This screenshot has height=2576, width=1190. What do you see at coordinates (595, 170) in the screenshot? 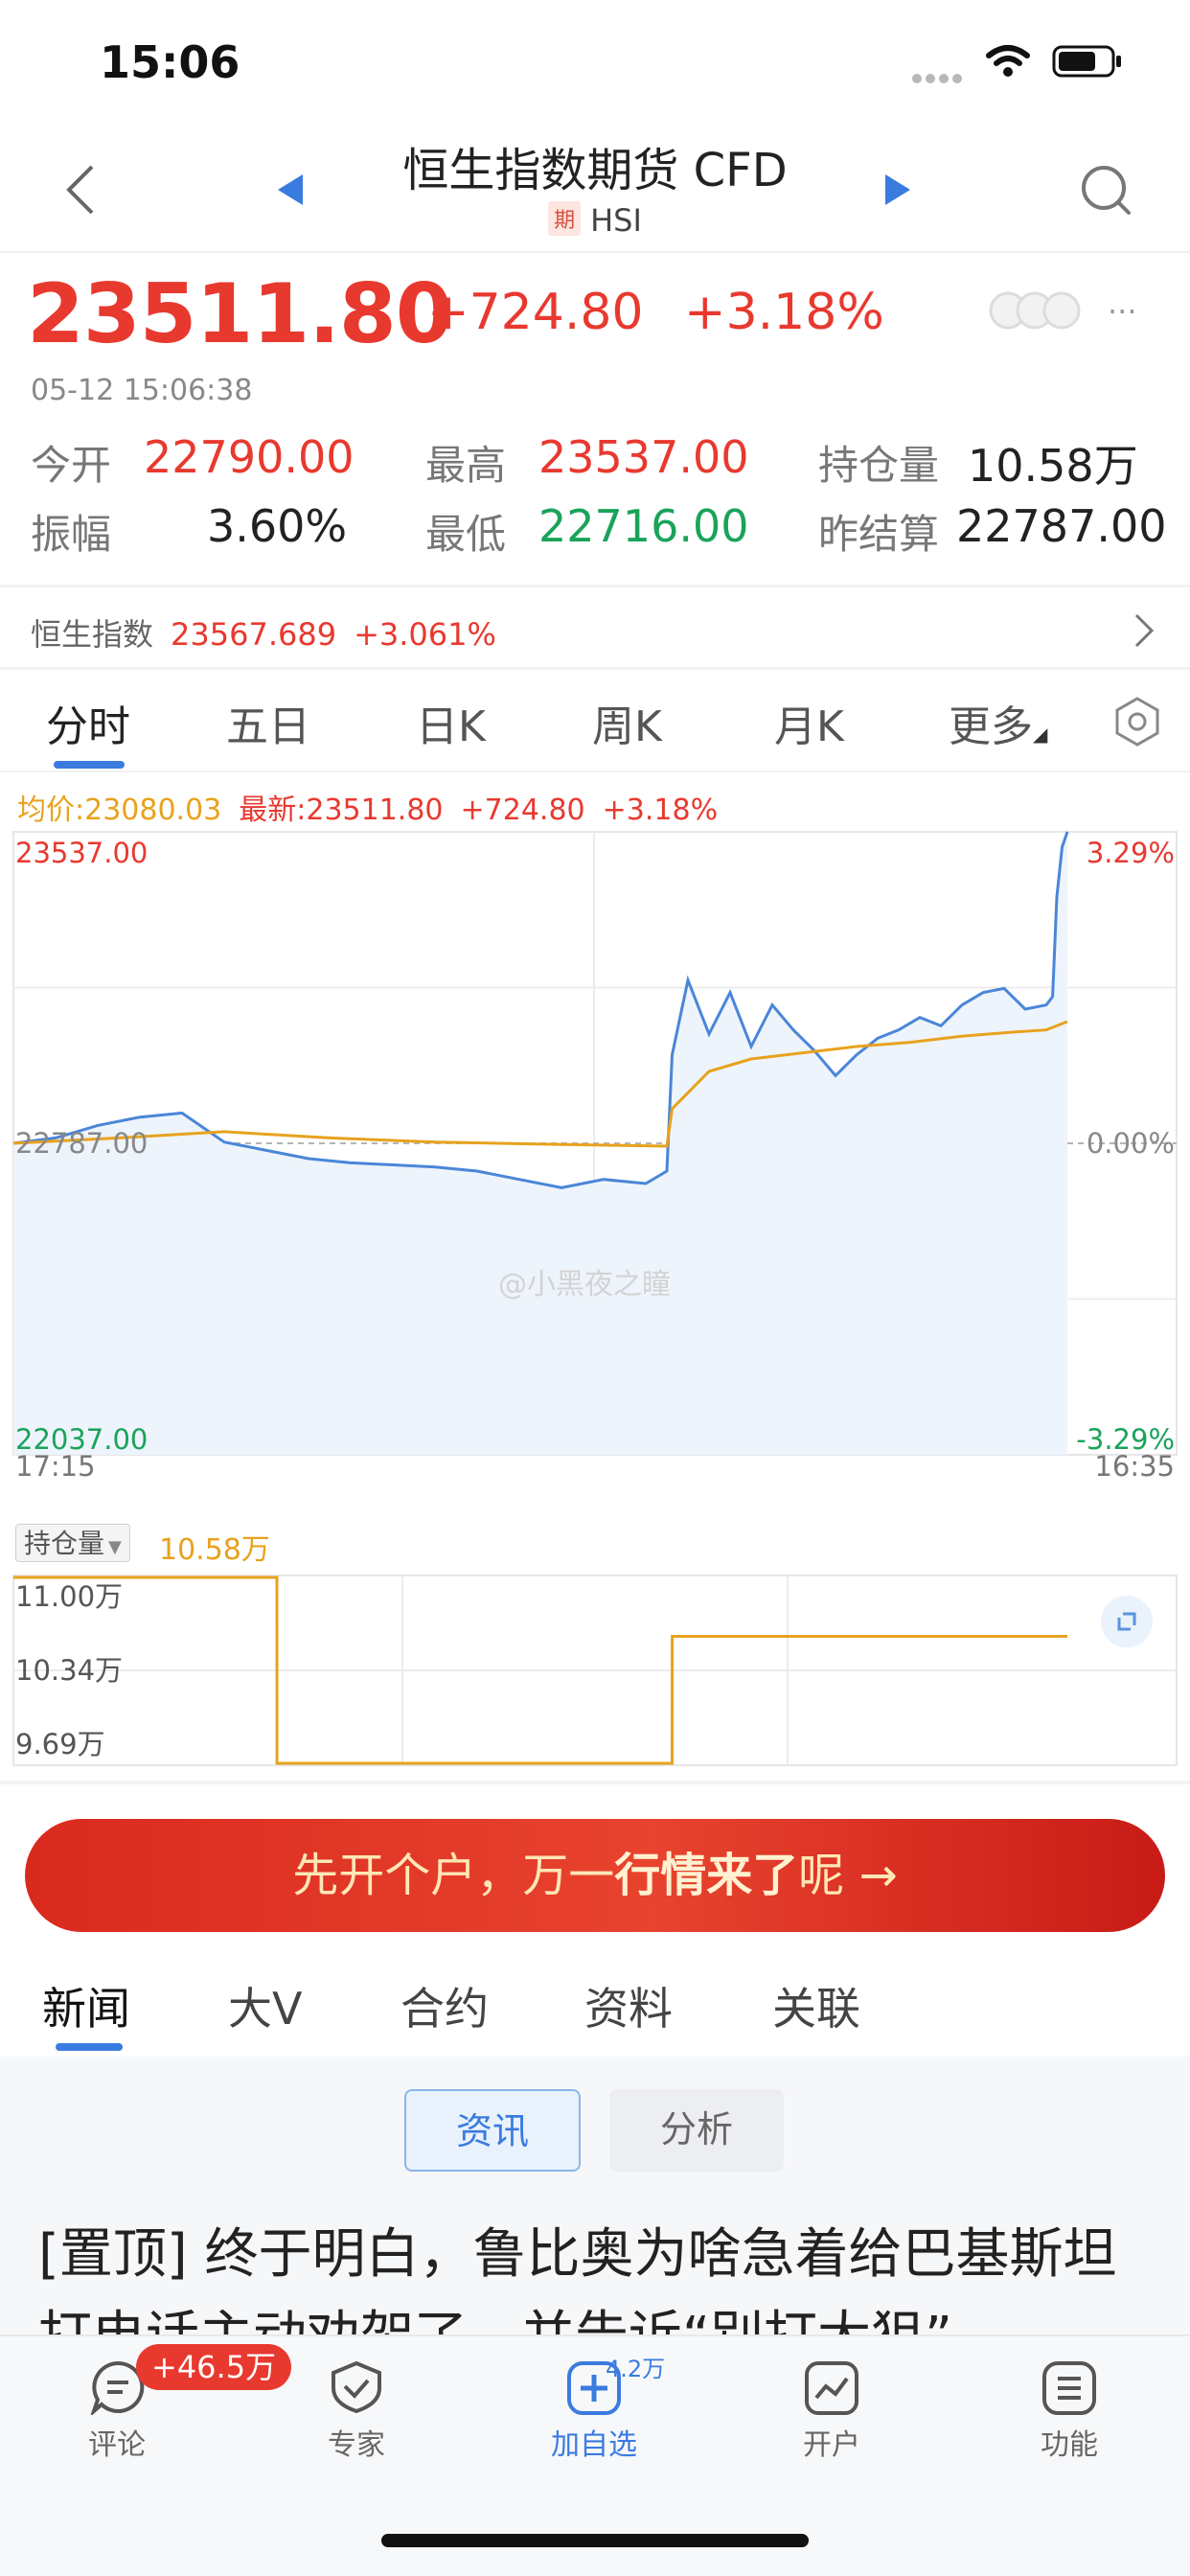
I see `instrument-title: 恒生指数期货 CFD` at bounding box center [595, 170].